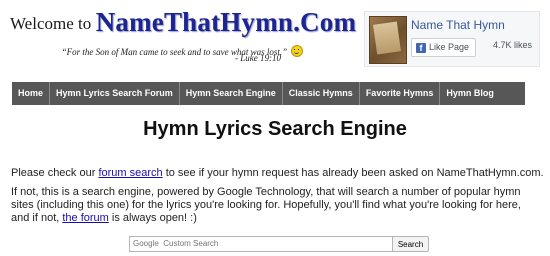  What do you see at coordinates (130, 173) in the screenshot?
I see `forum-search-link: forum search` at bounding box center [130, 173].